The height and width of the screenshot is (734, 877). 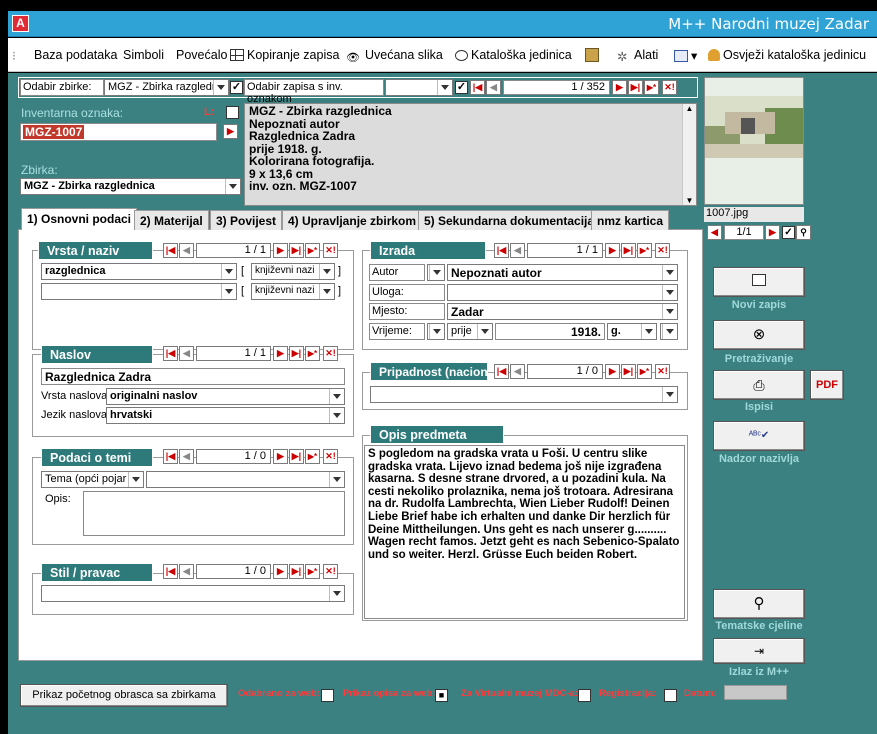 I want to click on virtual-muzej-checkbox, so click(x=584, y=695).